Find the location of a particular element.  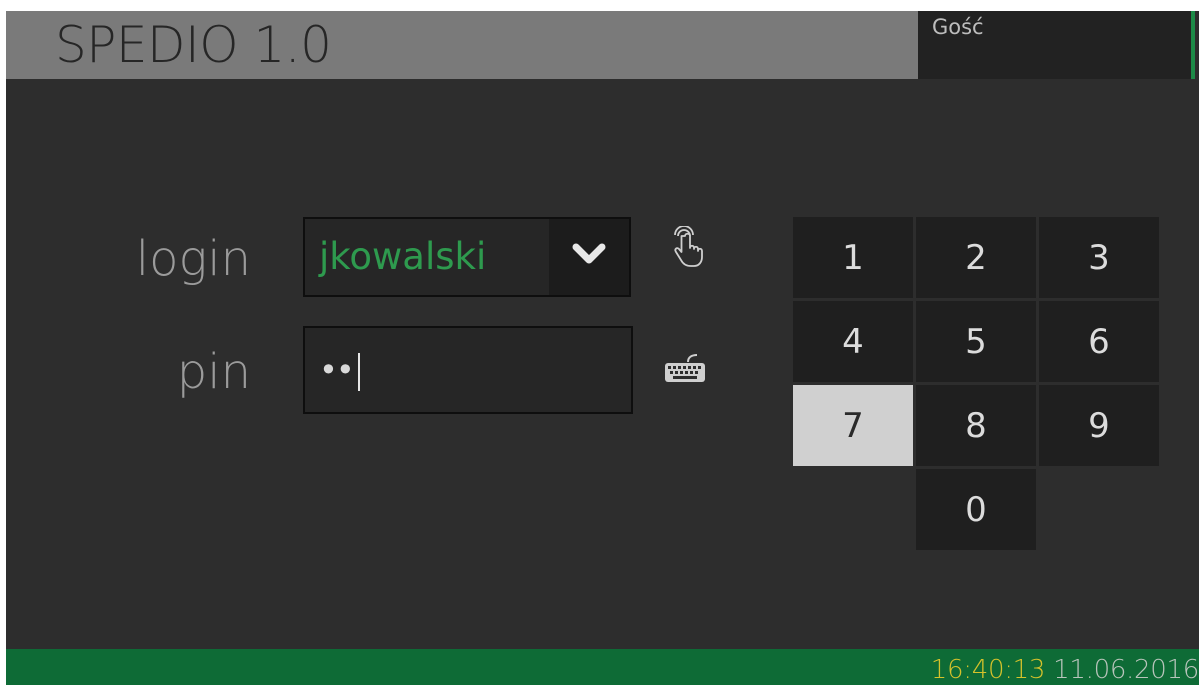

text-caret is located at coordinates (358, 372).